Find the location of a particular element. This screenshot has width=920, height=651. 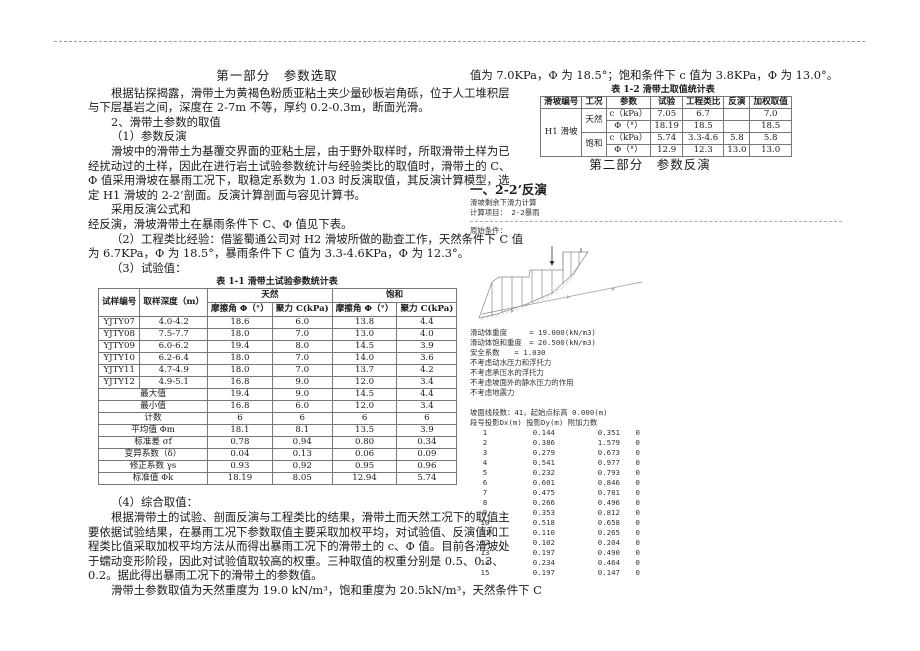

table-row: YJTY12 4.9-5.1 16.8 9.0 12.0 3.4 is located at coordinates (277, 383).